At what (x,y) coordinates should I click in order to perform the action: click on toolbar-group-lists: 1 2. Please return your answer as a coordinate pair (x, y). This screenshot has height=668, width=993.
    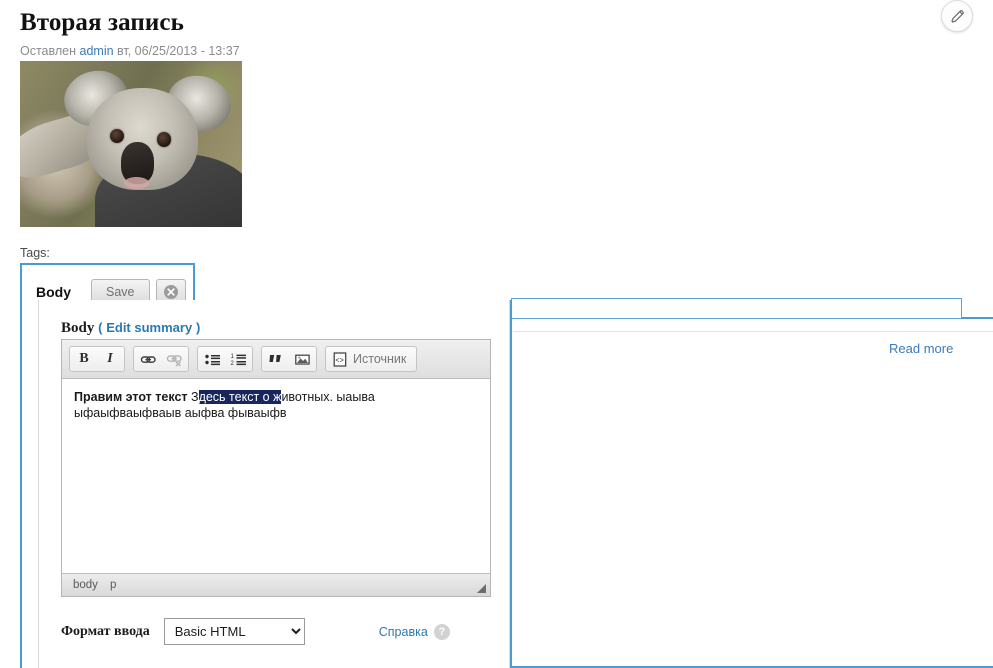
    Looking at the image, I should click on (225, 359).